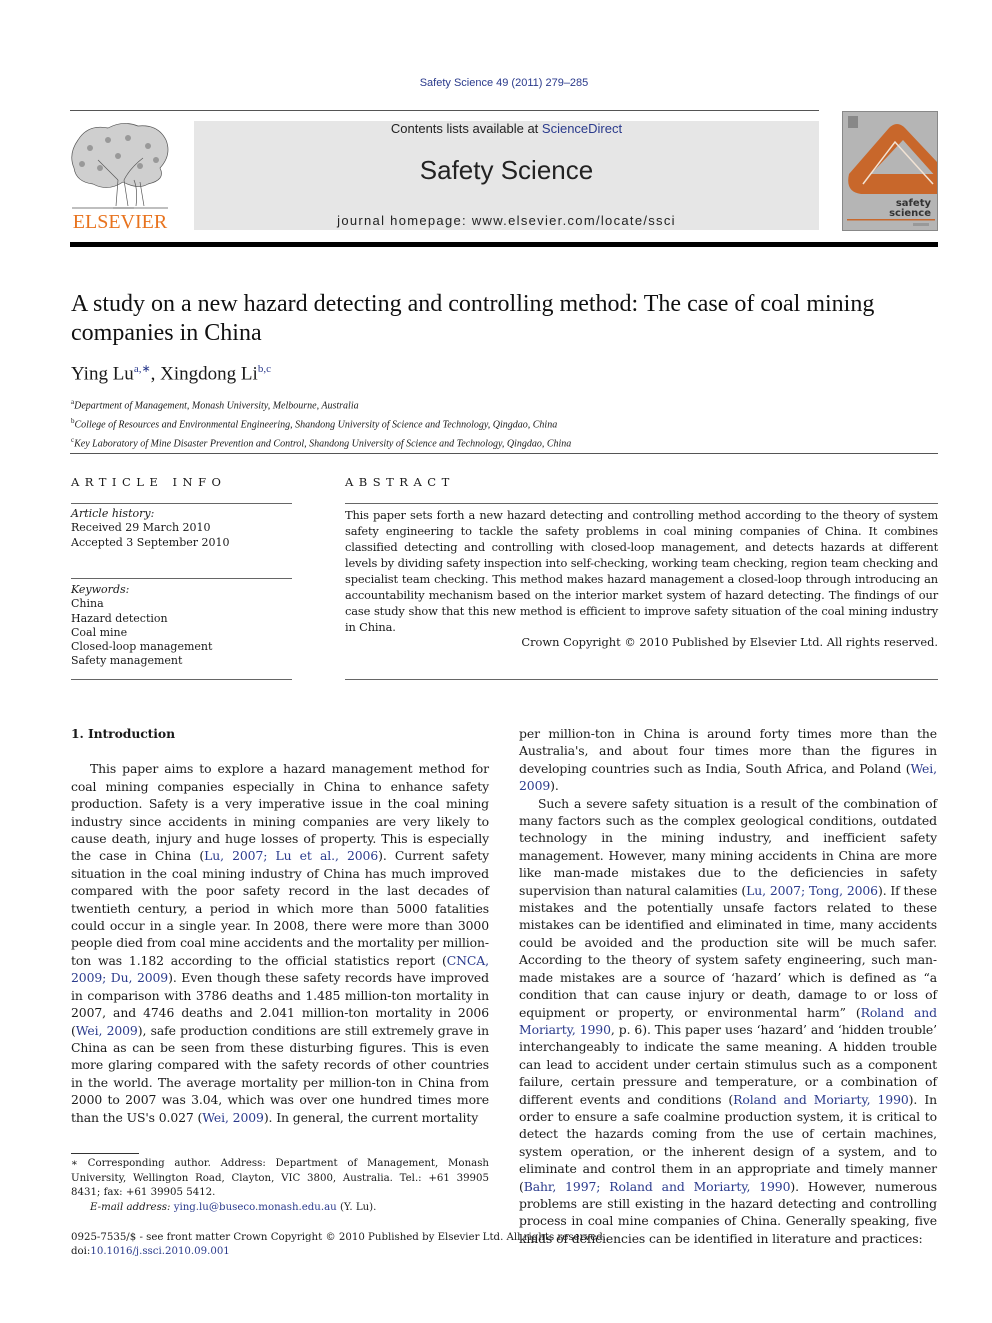 This screenshot has height=1323, width=992. I want to click on header-heavy-rule, so click(504, 244).